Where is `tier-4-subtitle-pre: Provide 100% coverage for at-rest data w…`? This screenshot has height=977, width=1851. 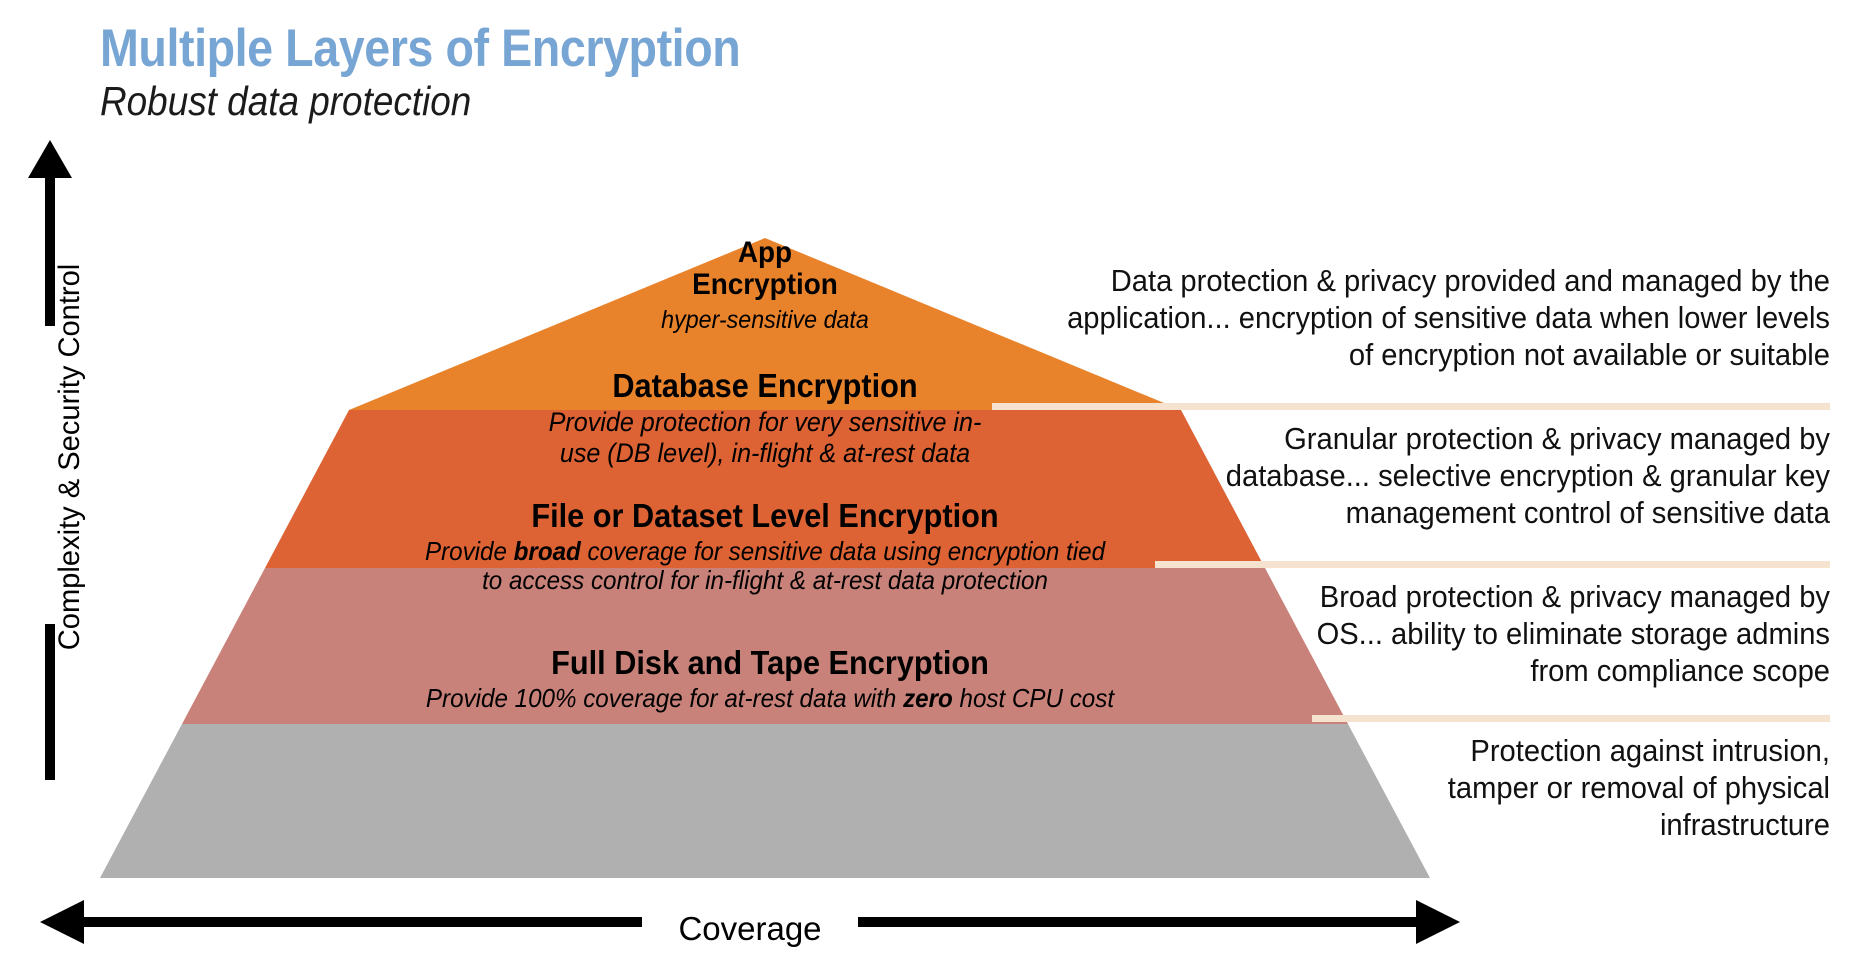 tier-4-subtitle-pre: Provide 100% coverage for at-rest data w… is located at coordinates (664, 698).